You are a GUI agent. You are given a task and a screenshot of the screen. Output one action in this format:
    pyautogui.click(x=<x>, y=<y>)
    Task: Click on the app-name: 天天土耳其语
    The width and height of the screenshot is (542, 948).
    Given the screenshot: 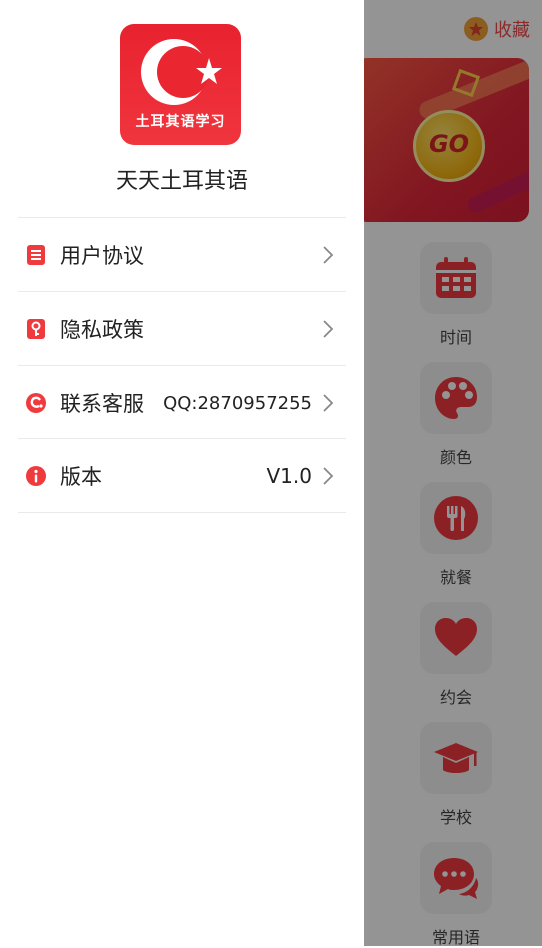 What is the action you would take?
    pyautogui.click(x=181, y=181)
    